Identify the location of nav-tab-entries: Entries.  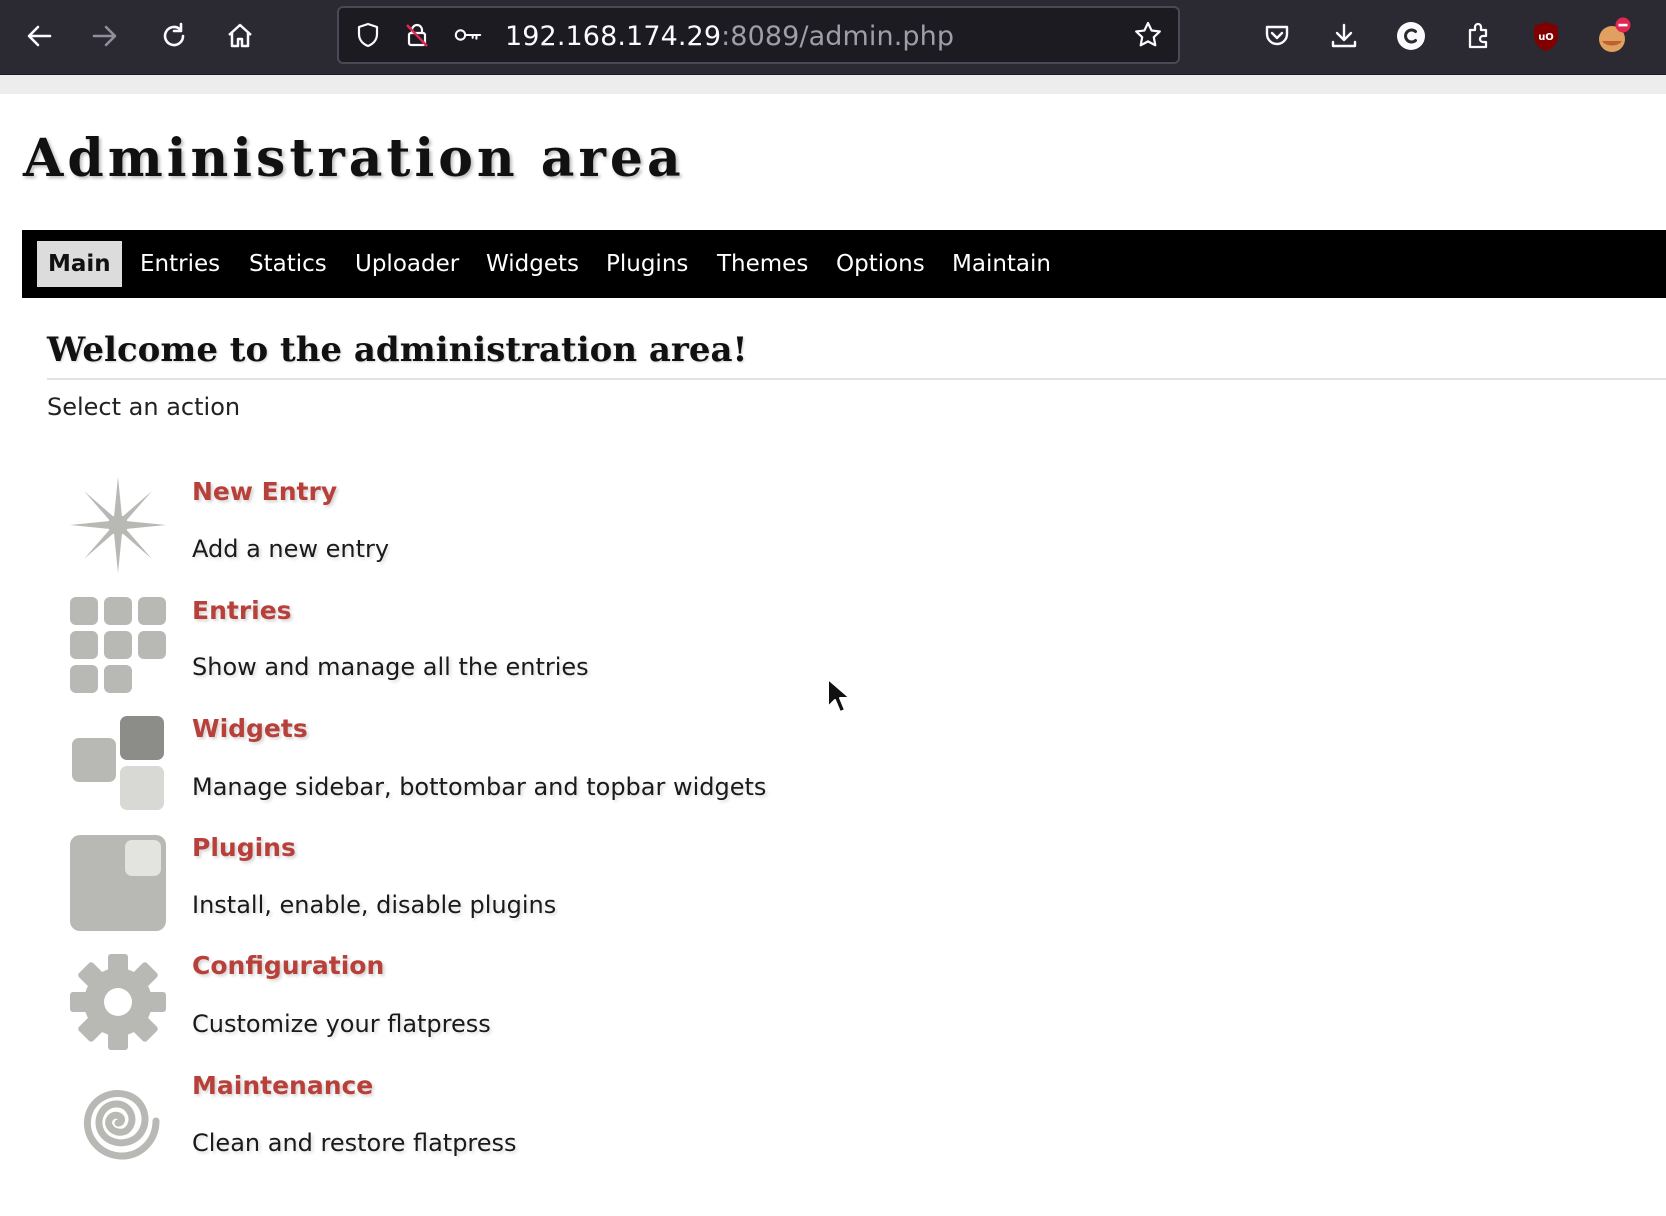
(180, 264).